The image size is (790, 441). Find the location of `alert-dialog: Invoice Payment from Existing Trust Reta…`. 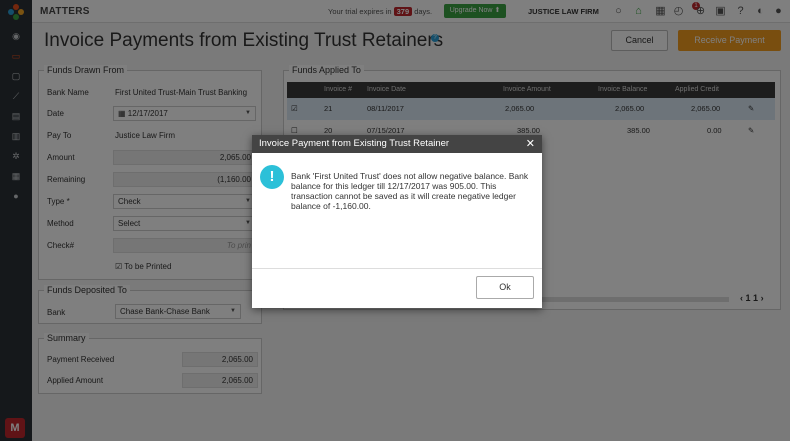

alert-dialog: Invoice Payment from Existing Trust Reta… is located at coordinates (397, 221).